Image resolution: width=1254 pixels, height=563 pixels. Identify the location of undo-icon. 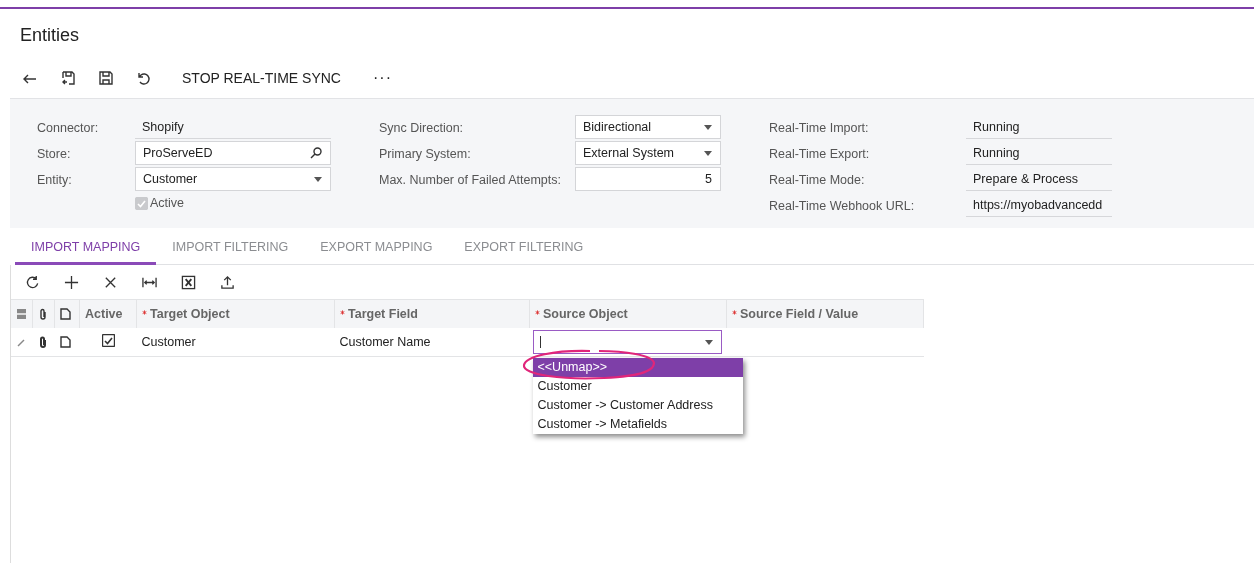
(144, 78).